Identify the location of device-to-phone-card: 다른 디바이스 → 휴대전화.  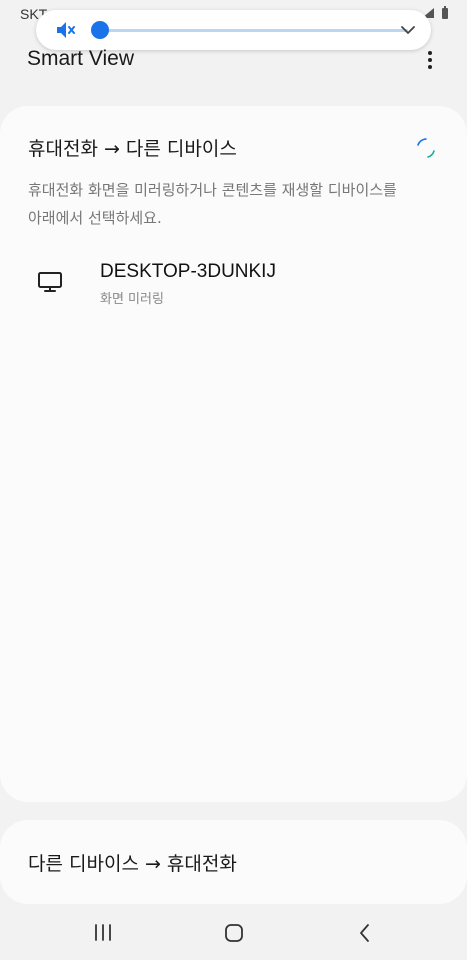
(233, 862).